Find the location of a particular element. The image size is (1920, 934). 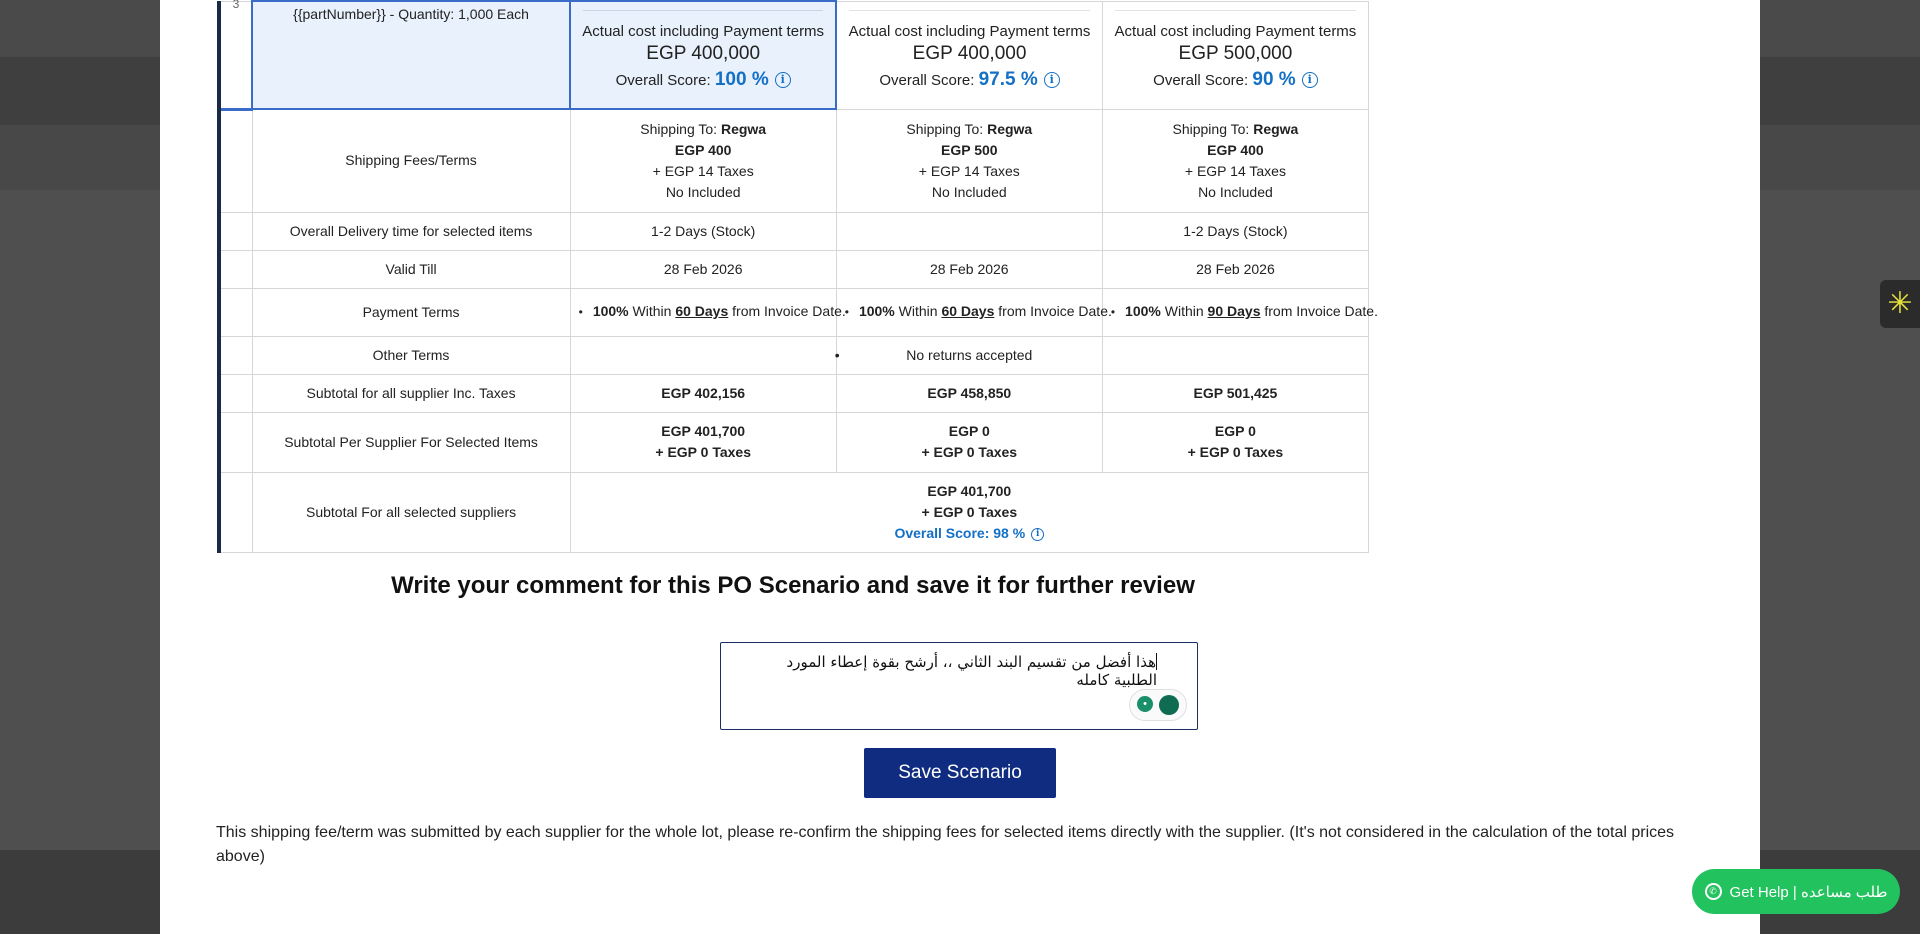

subtotal-cell: EGP 501,425 is located at coordinates (1235, 393).